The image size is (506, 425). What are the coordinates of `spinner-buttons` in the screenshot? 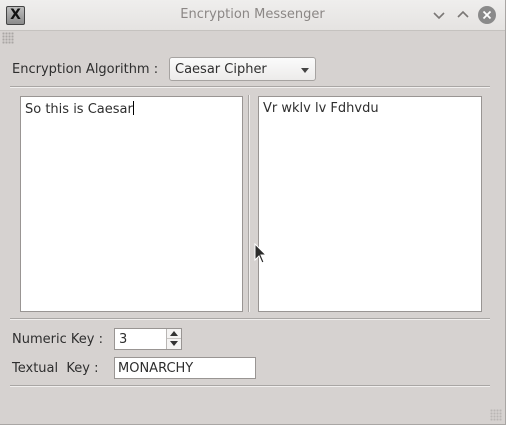 It's located at (173, 339).